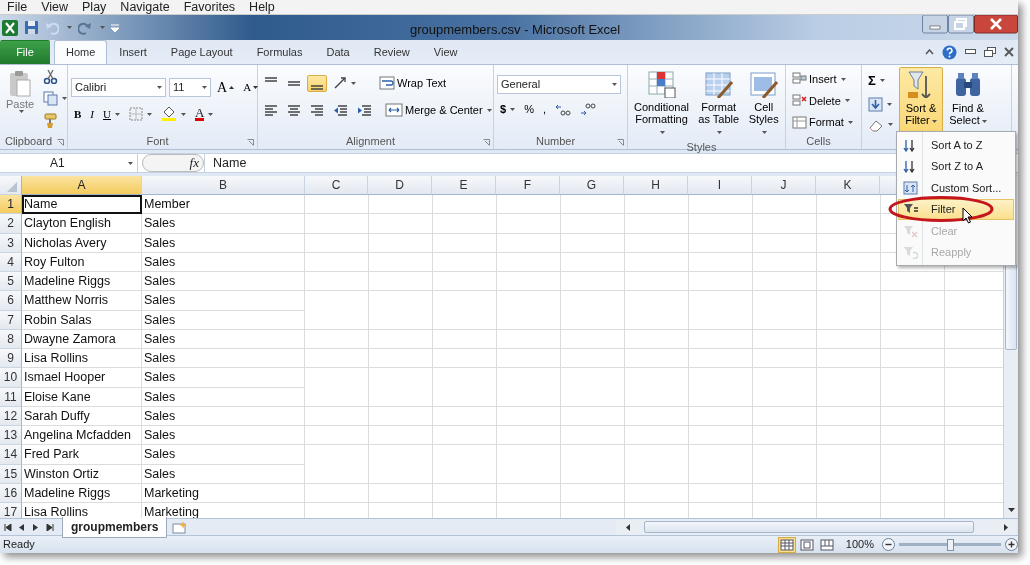 The width and height of the screenshot is (1030, 565). Describe the element at coordinates (223, 493) in the screenshot. I see `cell: Marketing` at that location.